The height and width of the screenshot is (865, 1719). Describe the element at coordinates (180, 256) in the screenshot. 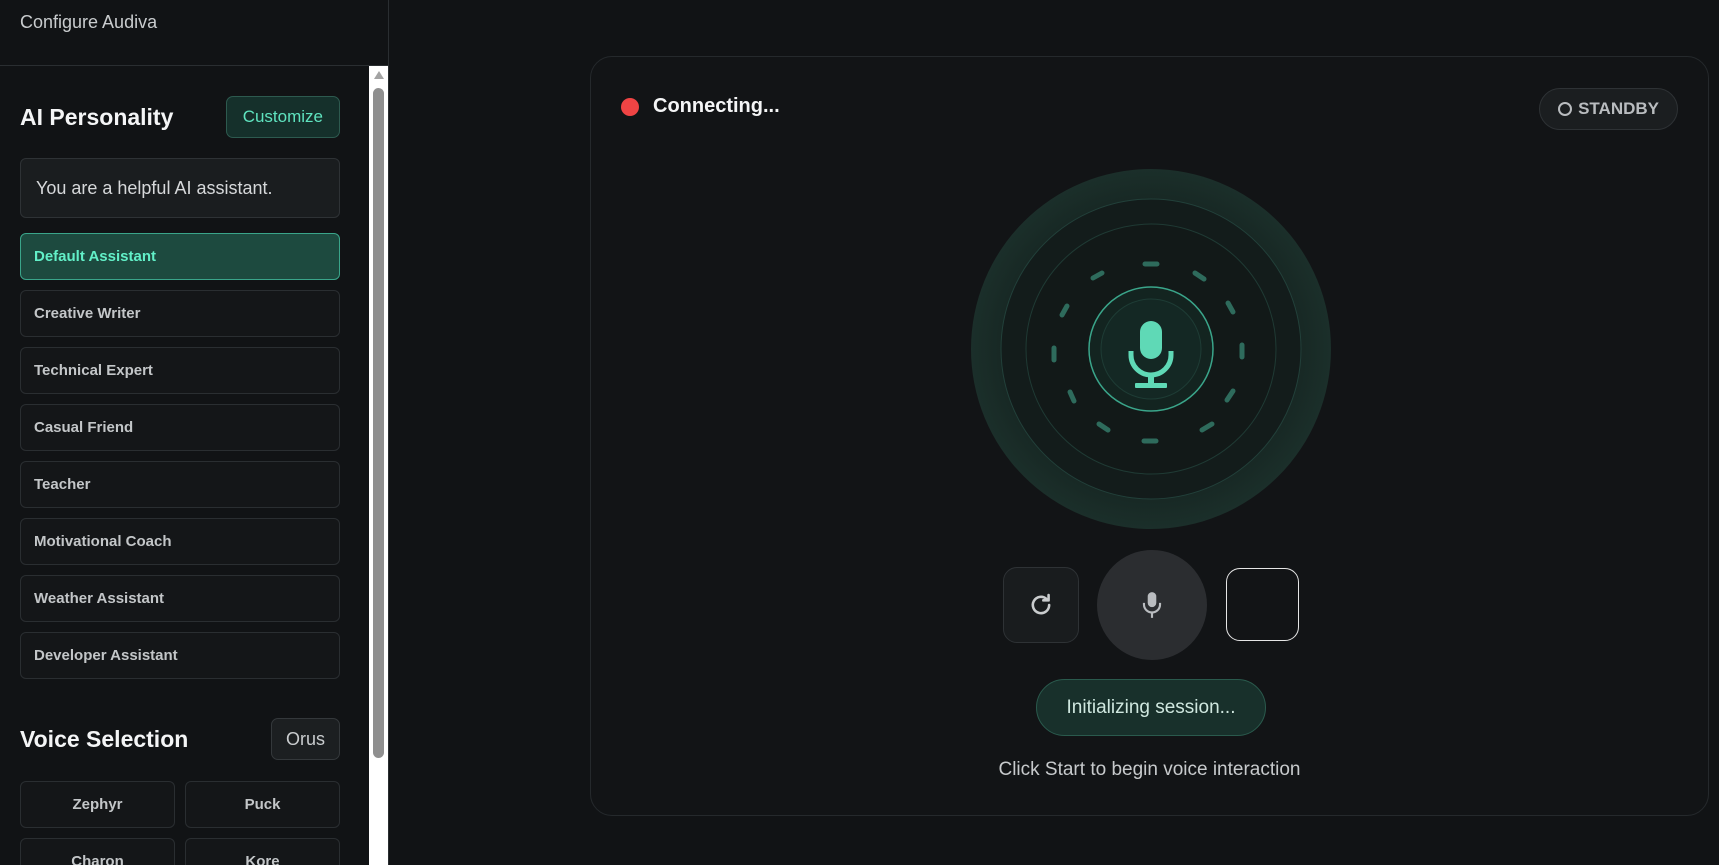

I see `preset-default-assistant: Default Assistant` at that location.